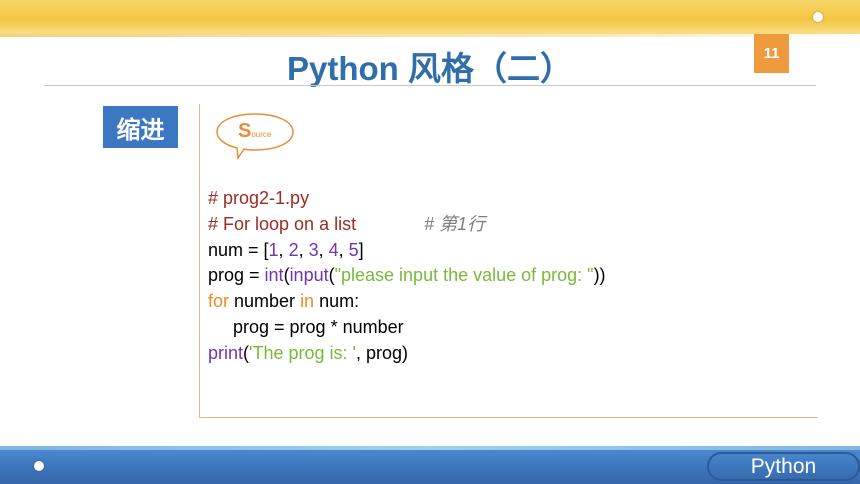 The height and width of the screenshot is (484, 860). What do you see at coordinates (771, 53) in the screenshot?
I see `page-number-badge: 11` at bounding box center [771, 53].